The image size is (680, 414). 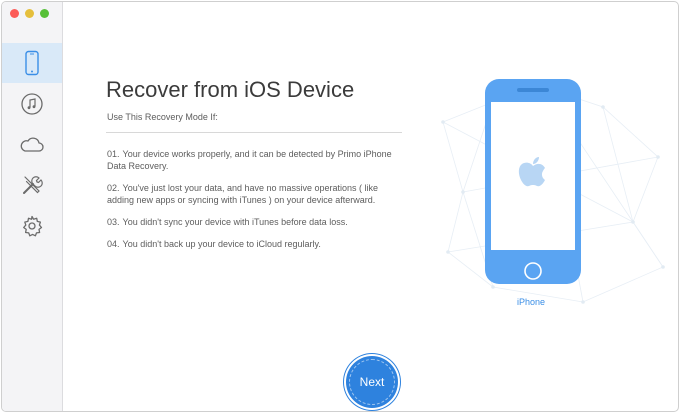 I want to click on list-item-number: 03., so click(x=113, y=222).